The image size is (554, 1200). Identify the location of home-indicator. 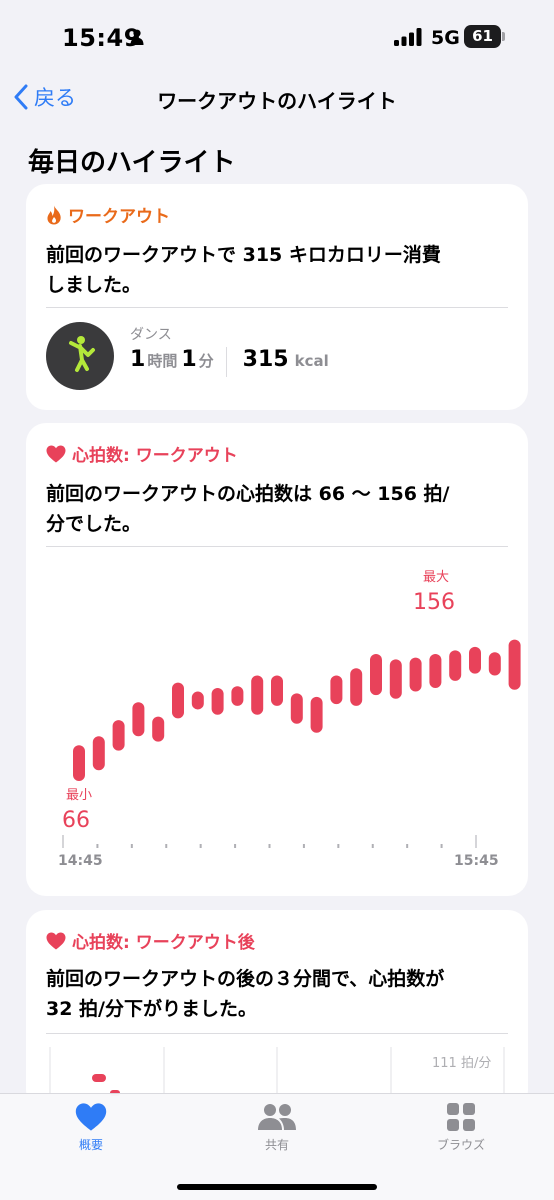
(277, 1187).